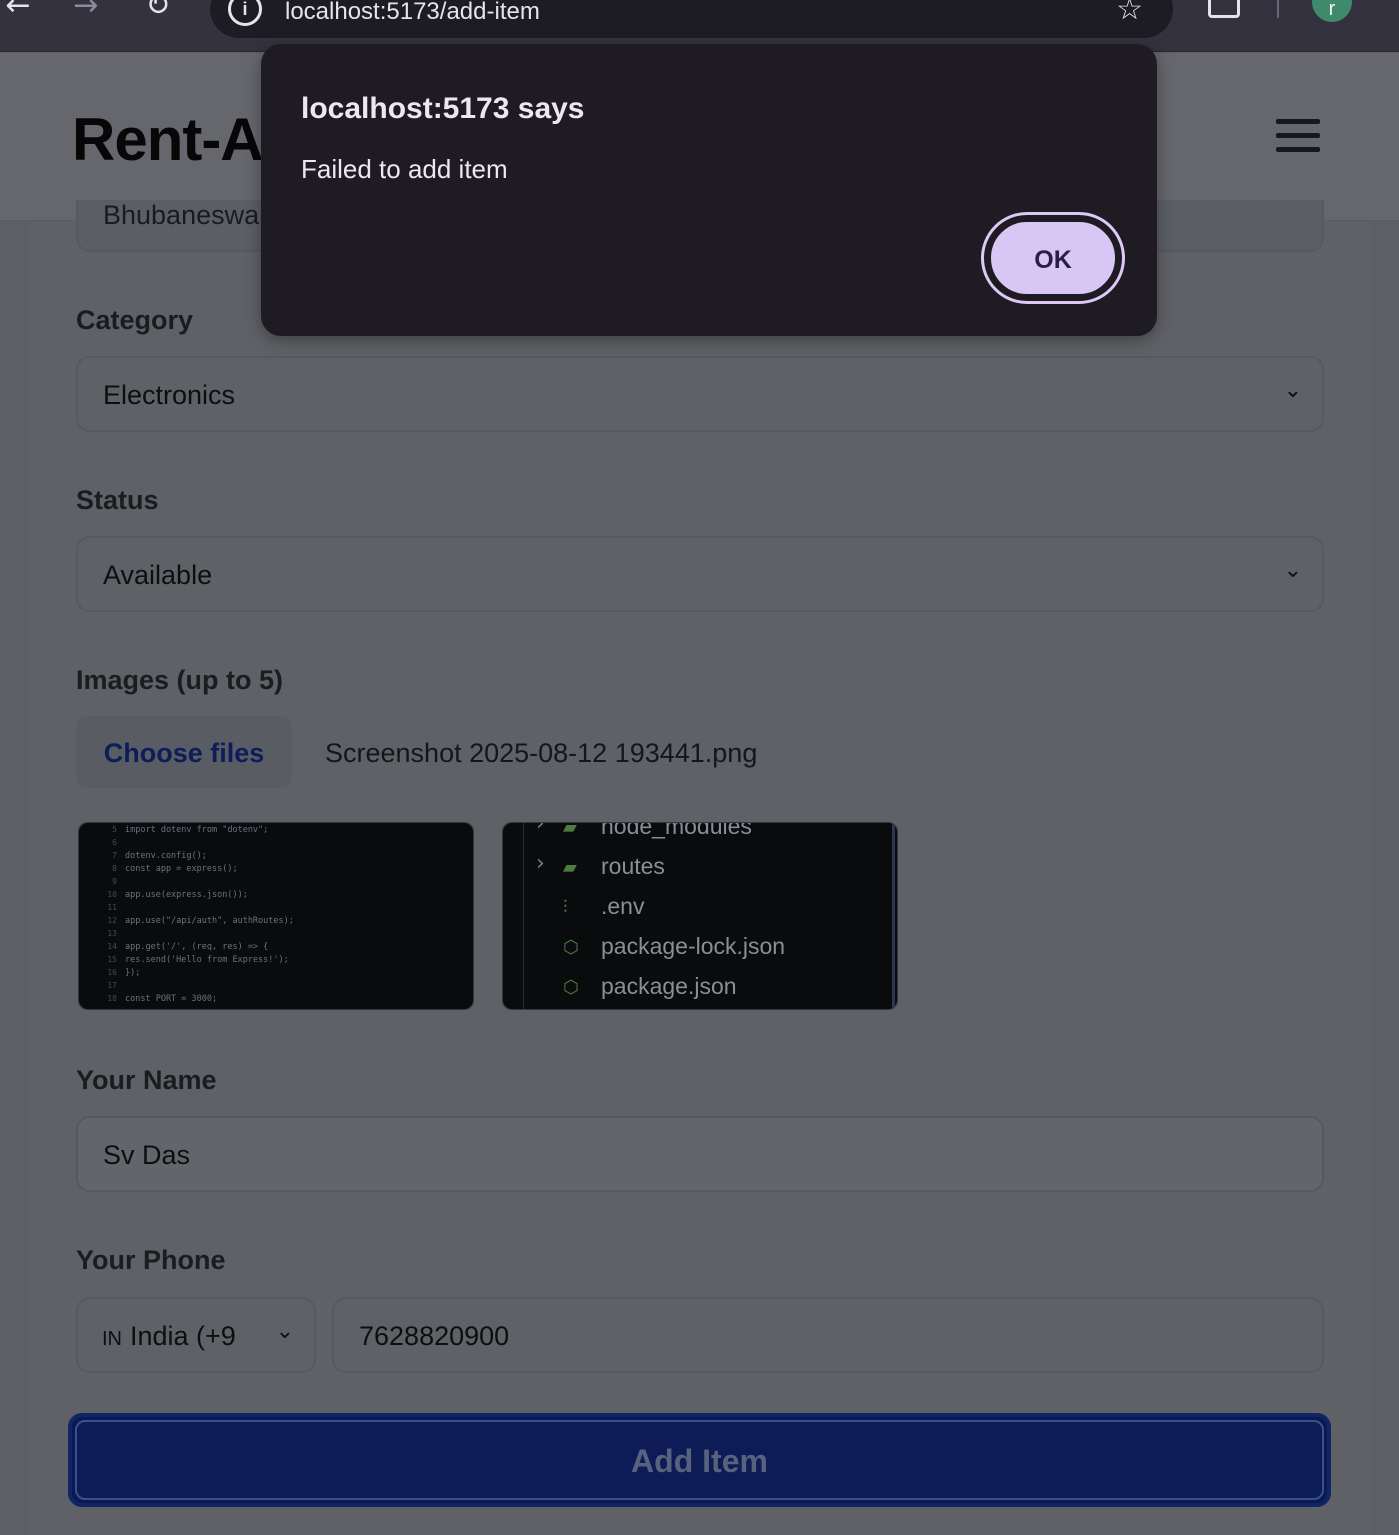 The image size is (1399, 1535). What do you see at coordinates (207, 960) in the screenshot?
I see `code-line-text: res.send('Hello from Express!');` at bounding box center [207, 960].